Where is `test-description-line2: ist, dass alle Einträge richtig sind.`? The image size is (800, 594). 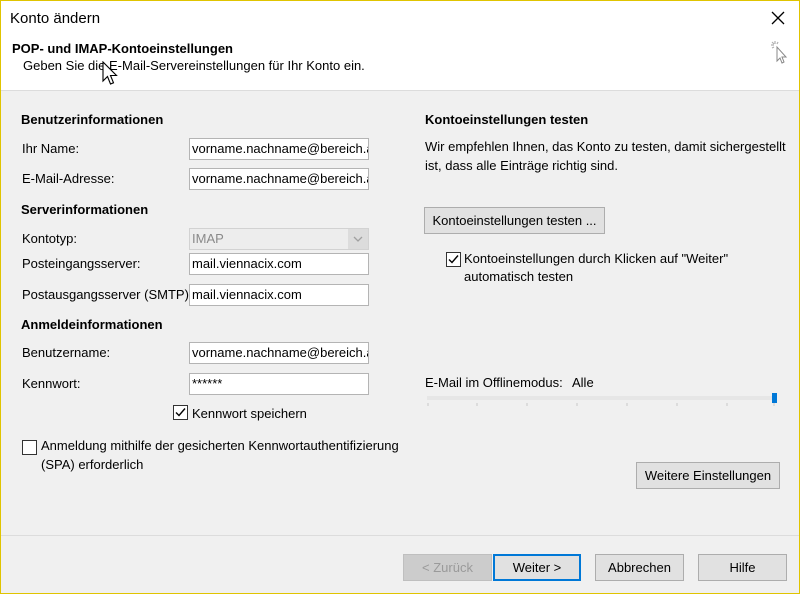 test-description-line2: ist, dass alle Einträge richtig sind. is located at coordinates (521, 165).